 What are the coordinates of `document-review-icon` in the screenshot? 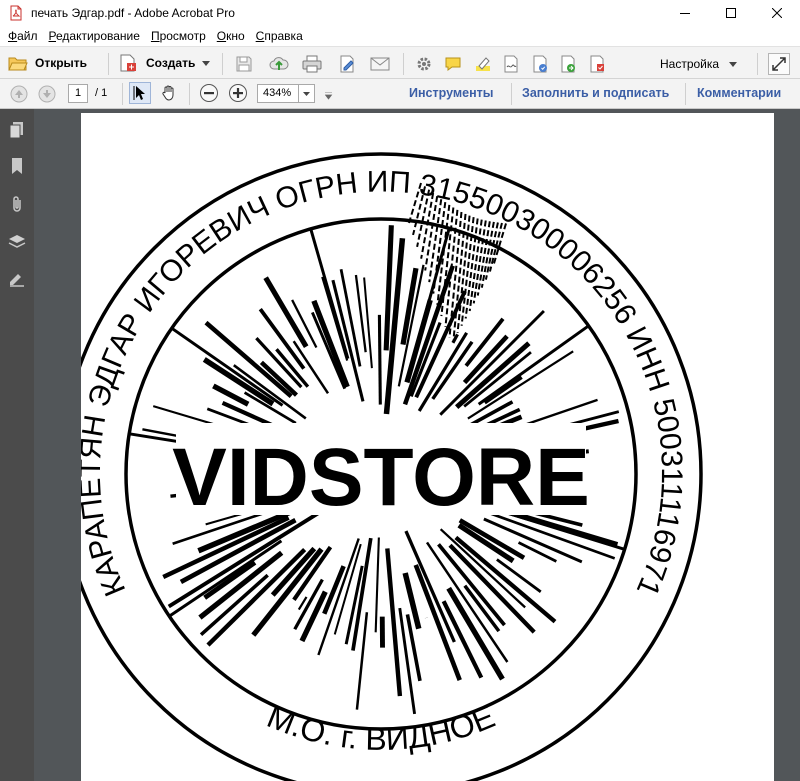 It's located at (597, 64).